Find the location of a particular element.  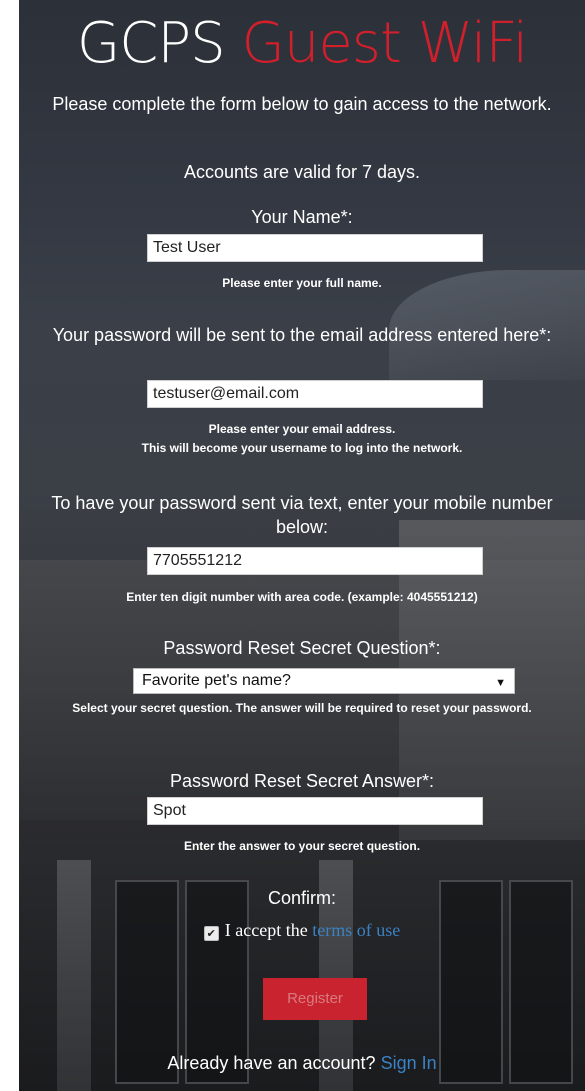

brand-title: GCPS Guest WiFi is located at coordinates (302, 44).